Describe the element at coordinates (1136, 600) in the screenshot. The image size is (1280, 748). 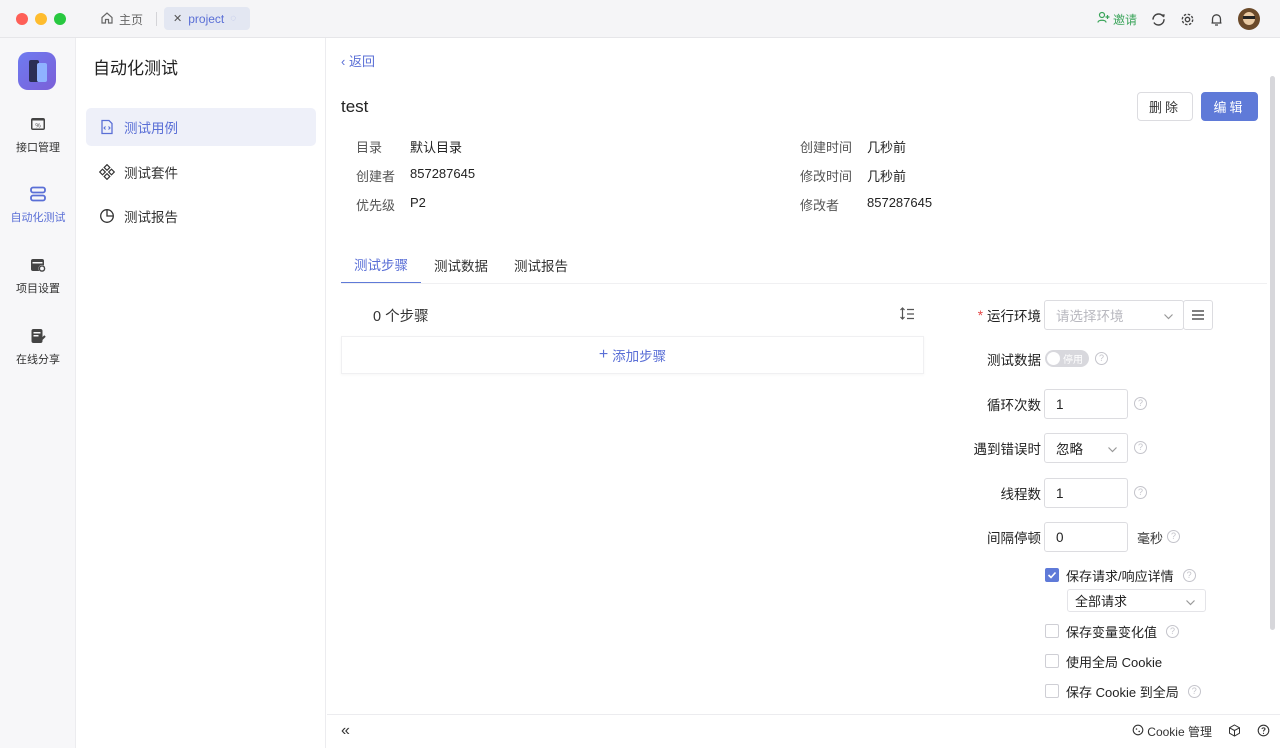
I see `request-scope-select: 全部请求` at that location.